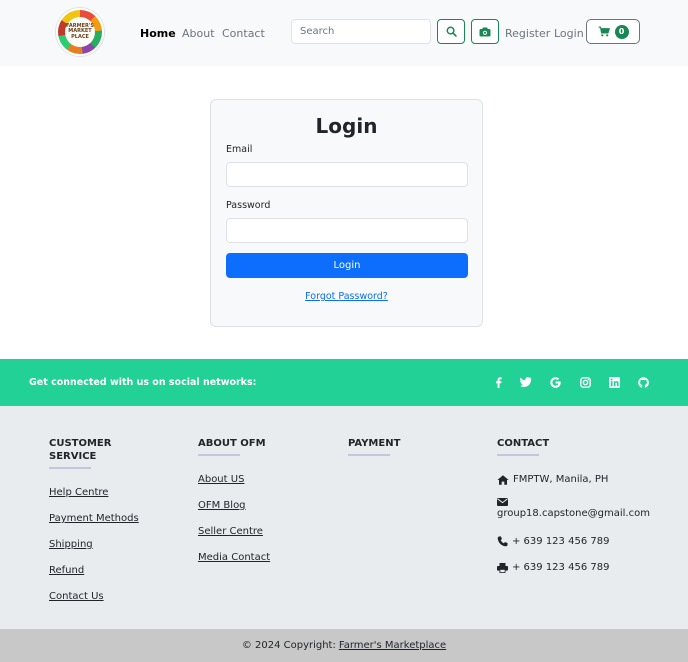 The image size is (688, 662). What do you see at coordinates (498, 382) in the screenshot?
I see `facebook-icon` at bounding box center [498, 382].